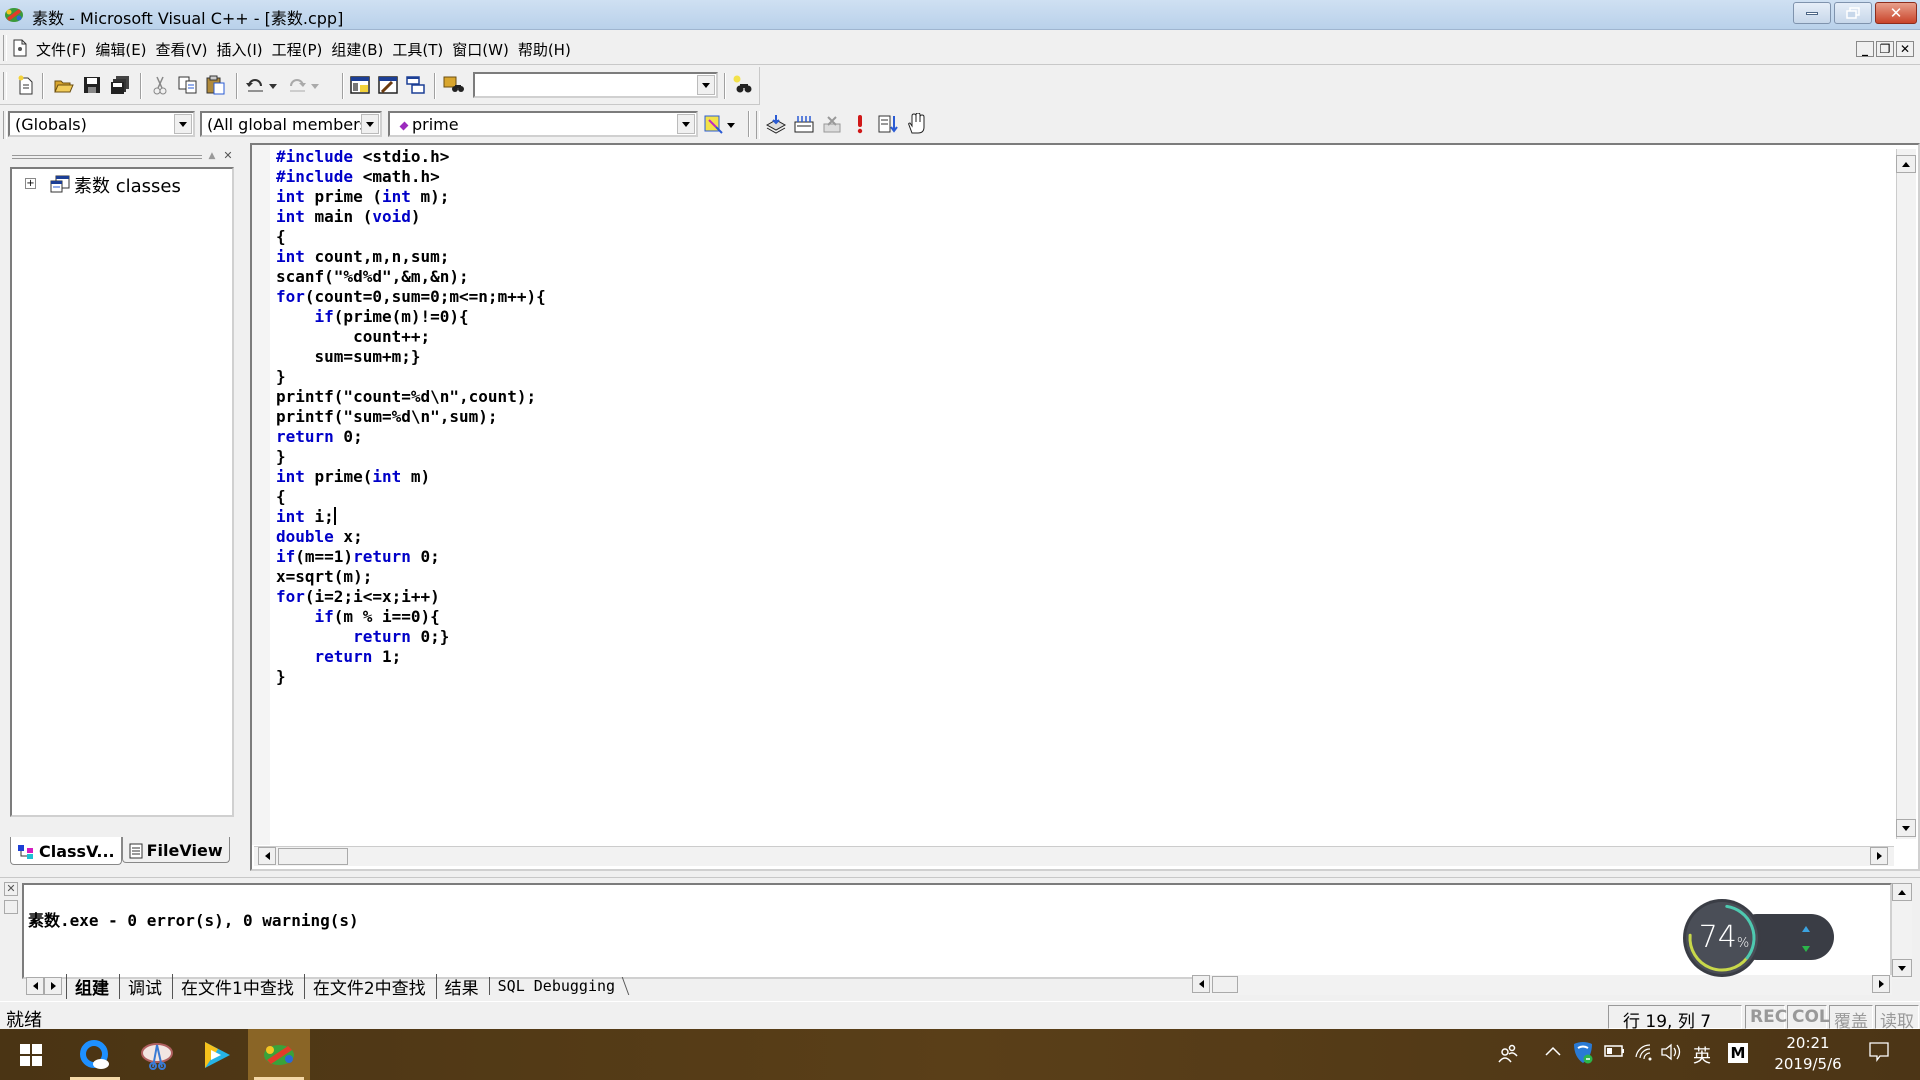  What do you see at coordinates (30, 183) in the screenshot?
I see `tree-expand-icon: +` at bounding box center [30, 183].